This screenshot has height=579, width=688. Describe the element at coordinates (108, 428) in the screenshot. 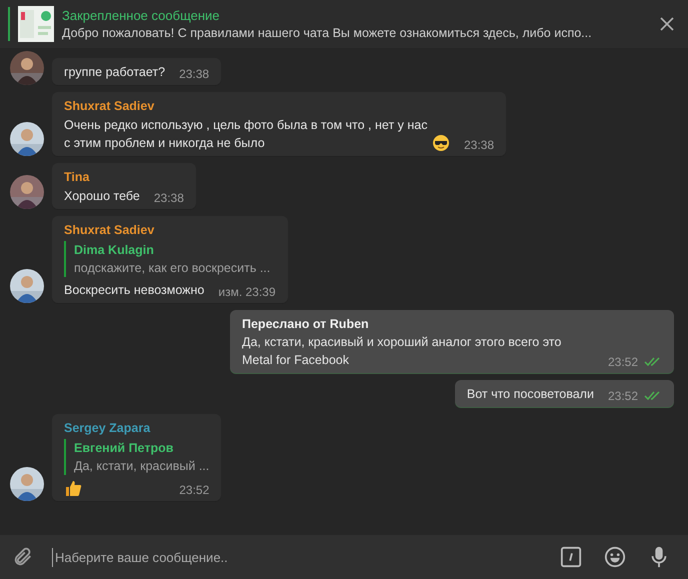

I see `author-name: Sergey Zapara` at that location.